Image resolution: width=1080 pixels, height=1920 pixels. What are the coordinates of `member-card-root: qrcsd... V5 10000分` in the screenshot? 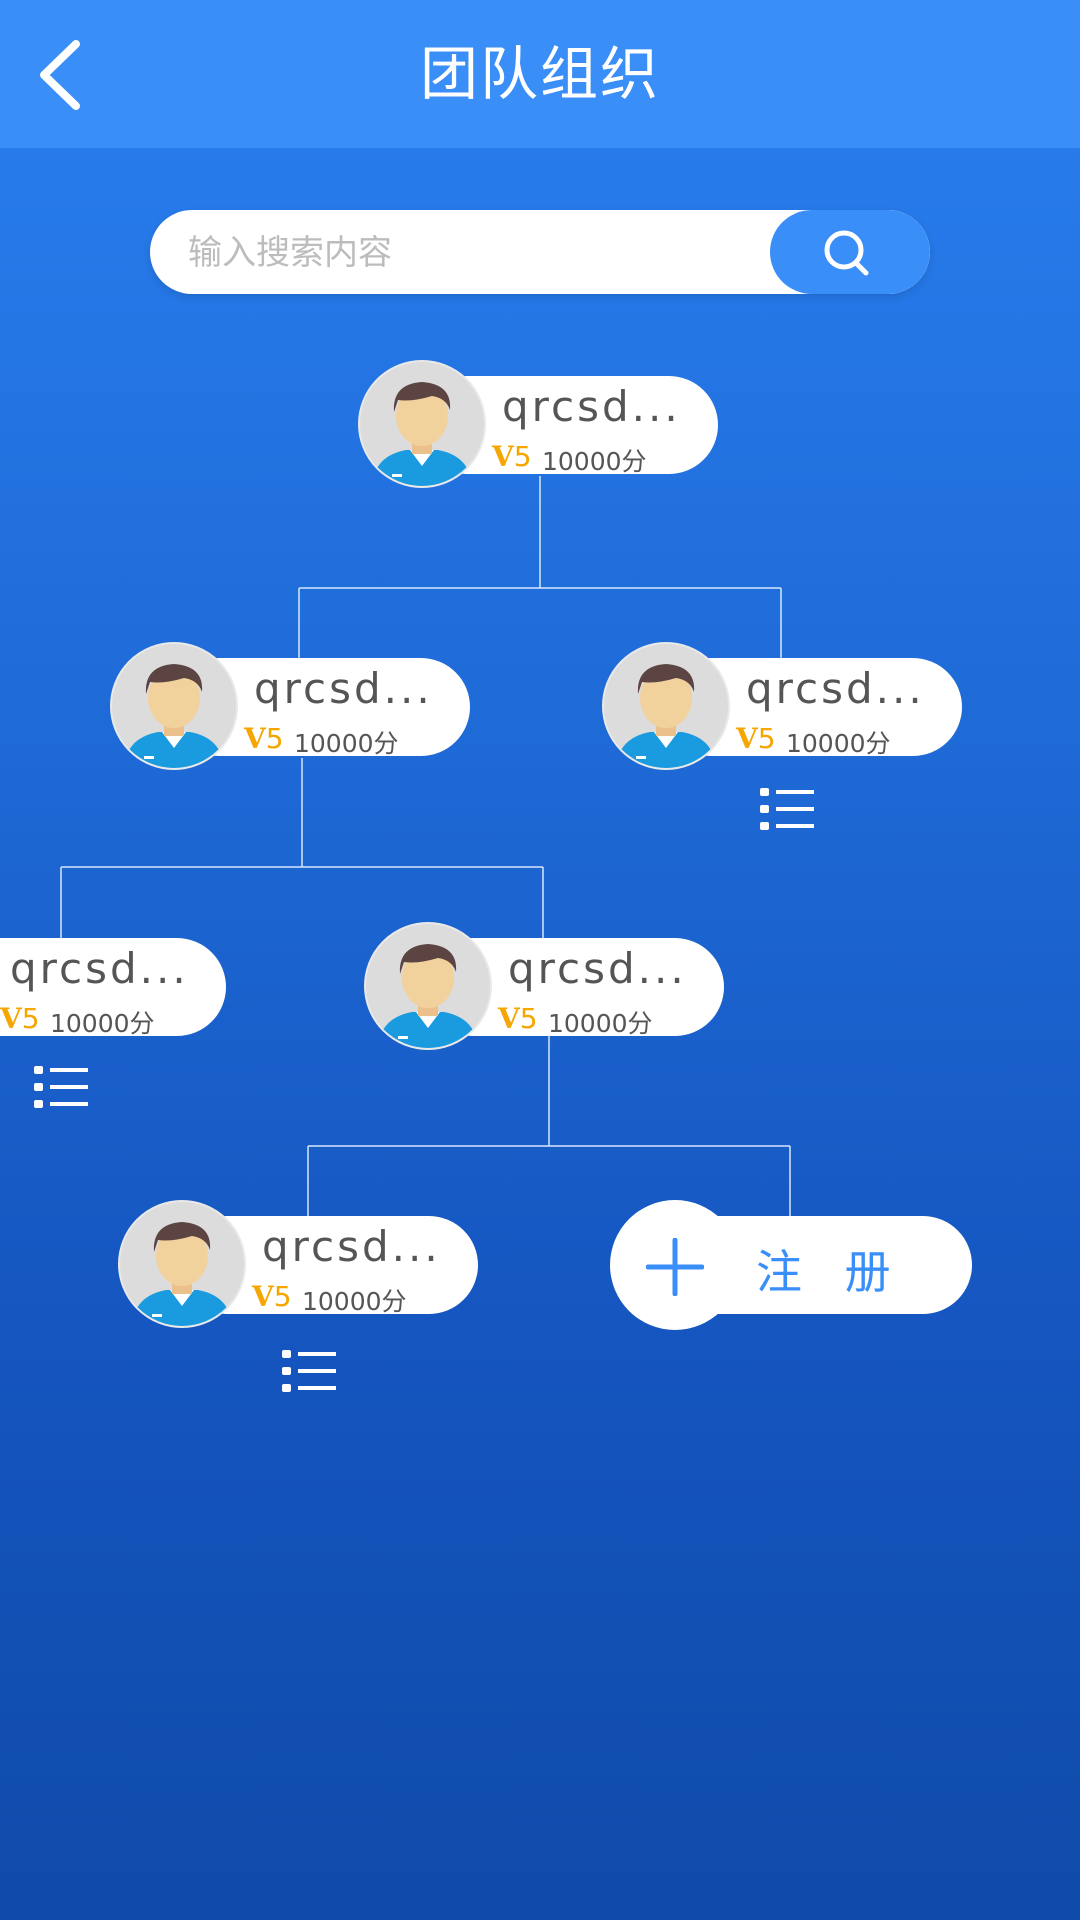 It's located at (538, 425).